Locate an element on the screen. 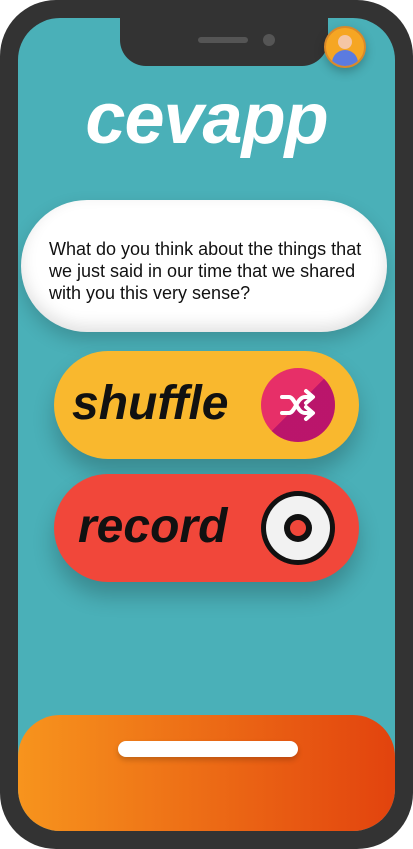 The image size is (413, 849). speaker is located at coordinates (223, 40).